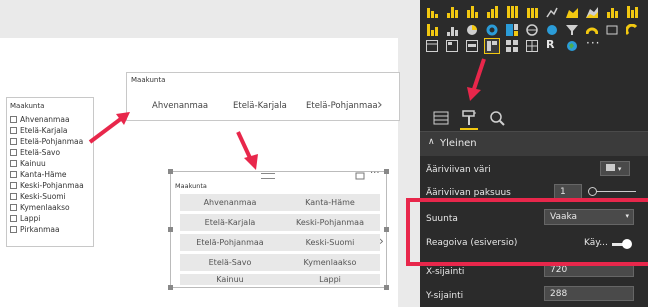 This screenshot has width=648, height=307. Describe the element at coordinates (592, 12) in the screenshot. I see `stacked-area-icon` at that location.